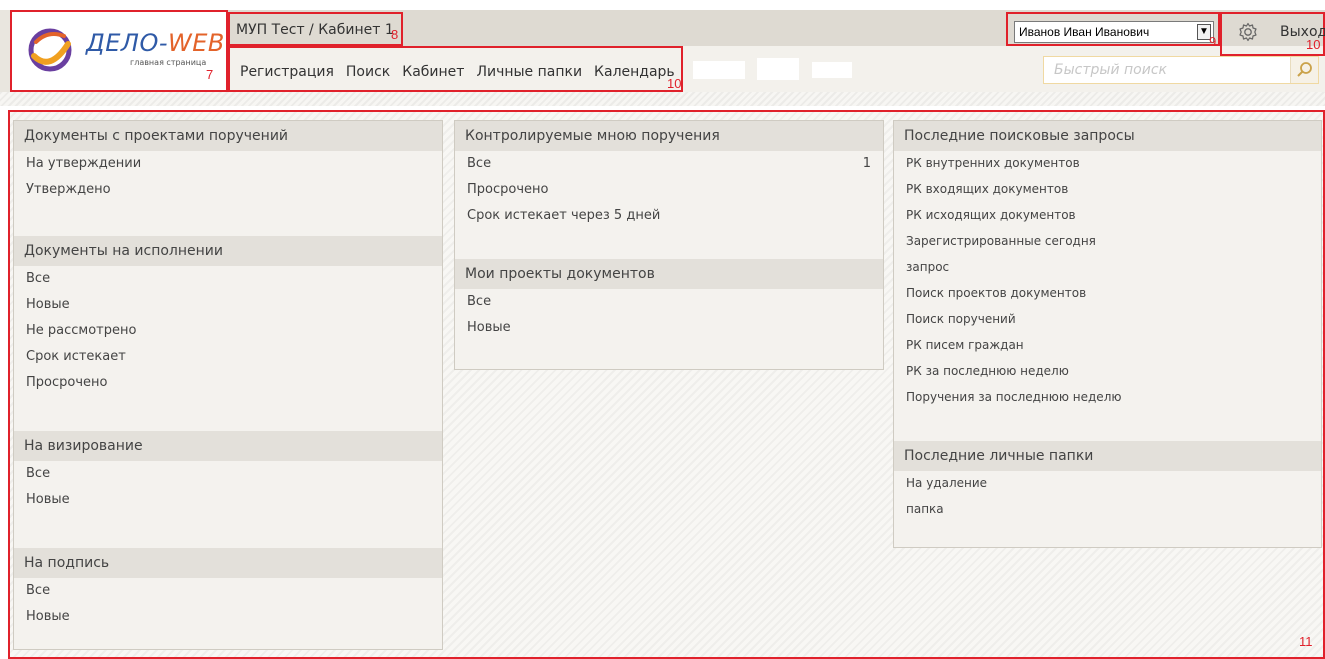 The width and height of the screenshot is (1325, 659). I want to click on quick-search-placeholder: Быстрый поиск, so click(1110, 70).